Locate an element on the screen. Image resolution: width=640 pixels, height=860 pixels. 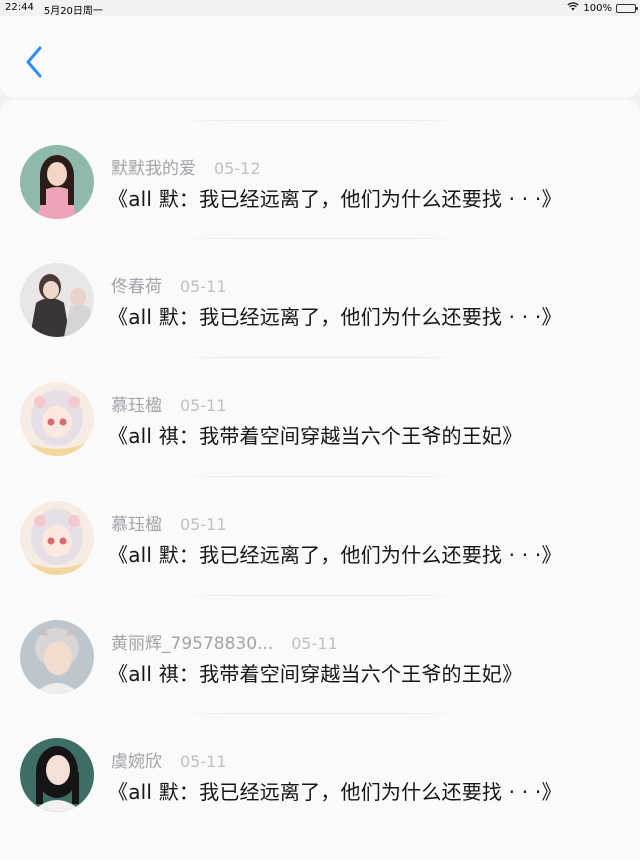
list-item: 佟春荷 05-11 《all 默：我已经远离了，他们为什么还要找 · · ·》 is located at coordinates (320, 297).